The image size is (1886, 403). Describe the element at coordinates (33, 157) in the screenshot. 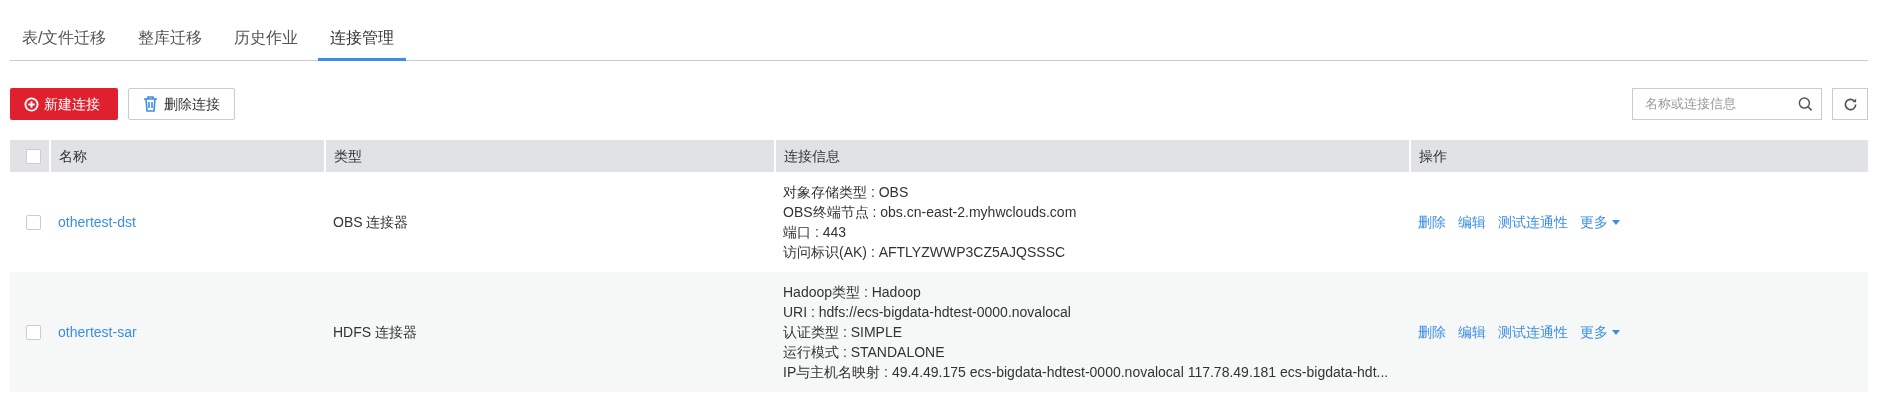

I see `select-all-checkbox` at that location.